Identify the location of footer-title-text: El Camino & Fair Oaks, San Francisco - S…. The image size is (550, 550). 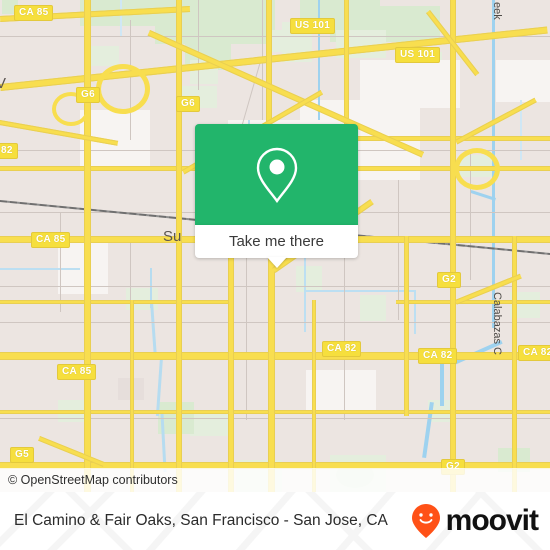
(201, 520).